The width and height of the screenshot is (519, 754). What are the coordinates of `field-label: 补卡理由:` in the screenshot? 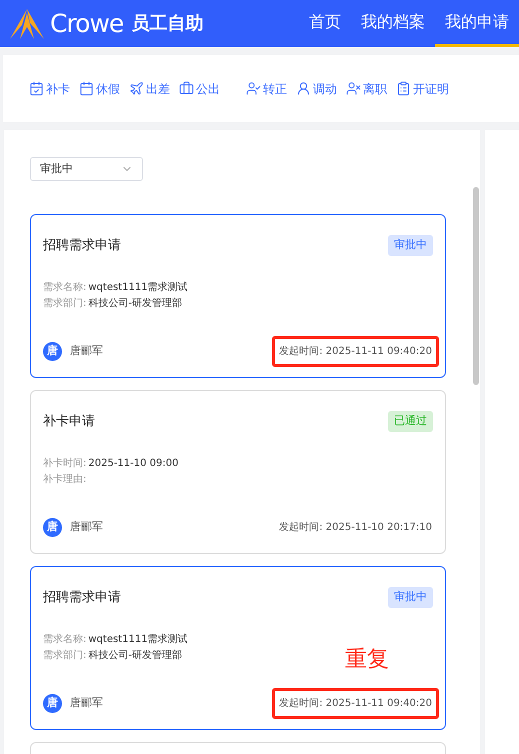 It's located at (64, 479).